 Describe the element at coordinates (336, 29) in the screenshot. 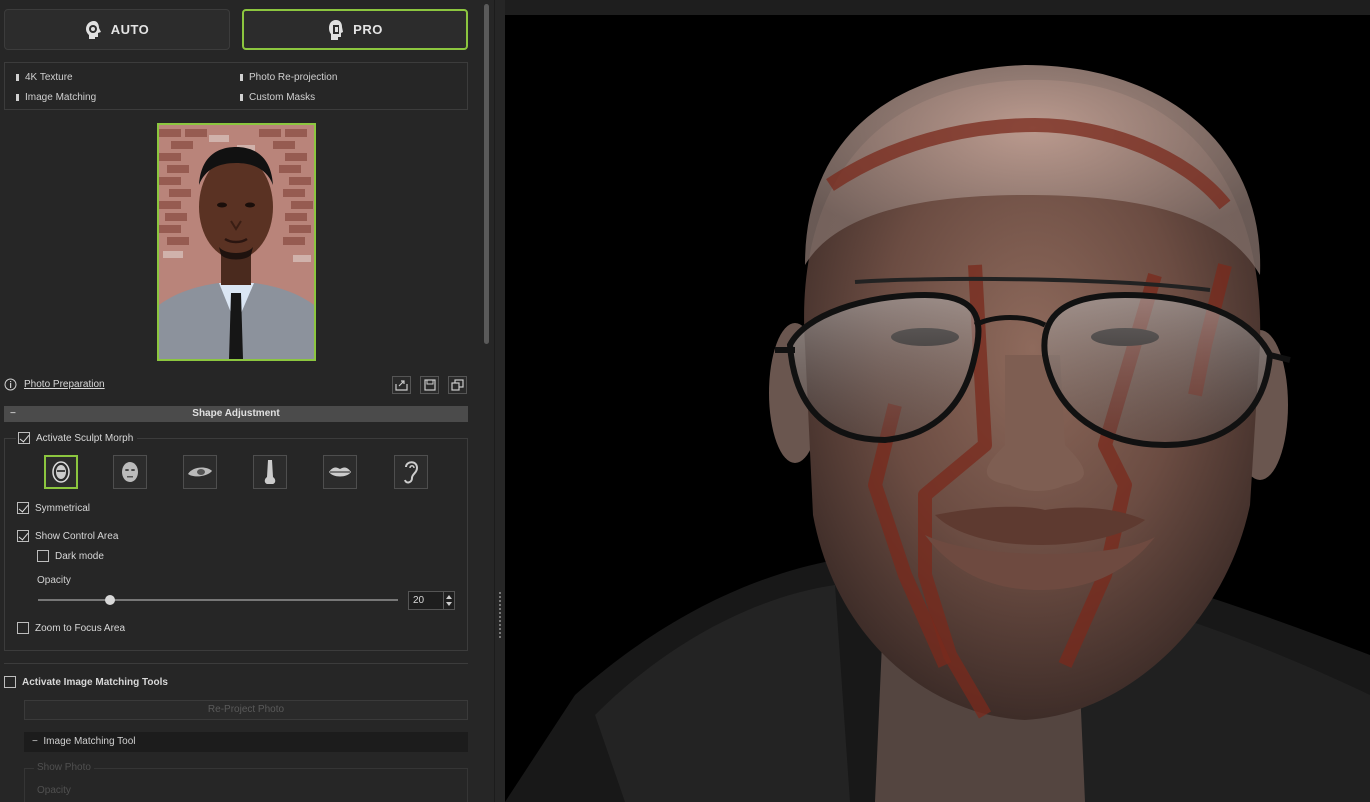

I see `pro-head-icon` at that location.